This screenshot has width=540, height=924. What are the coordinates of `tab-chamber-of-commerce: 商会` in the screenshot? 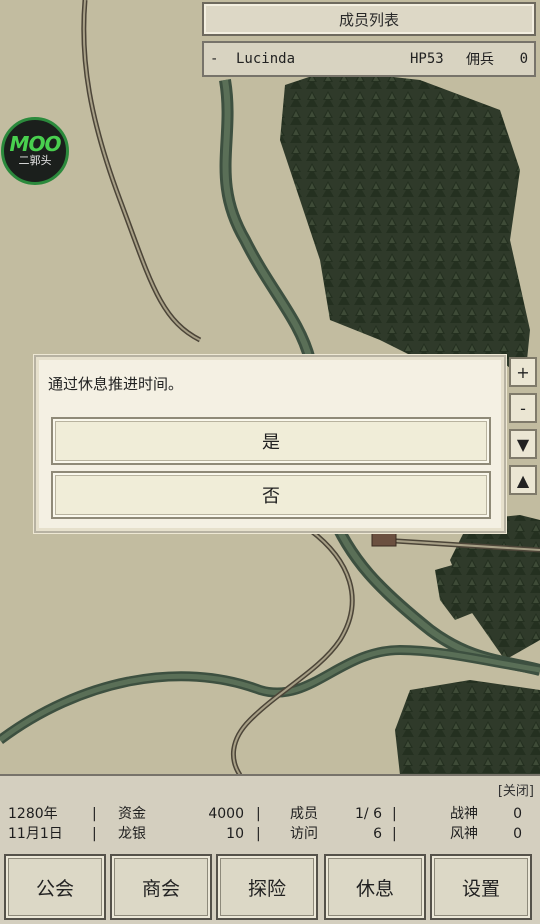 It's located at (161, 887).